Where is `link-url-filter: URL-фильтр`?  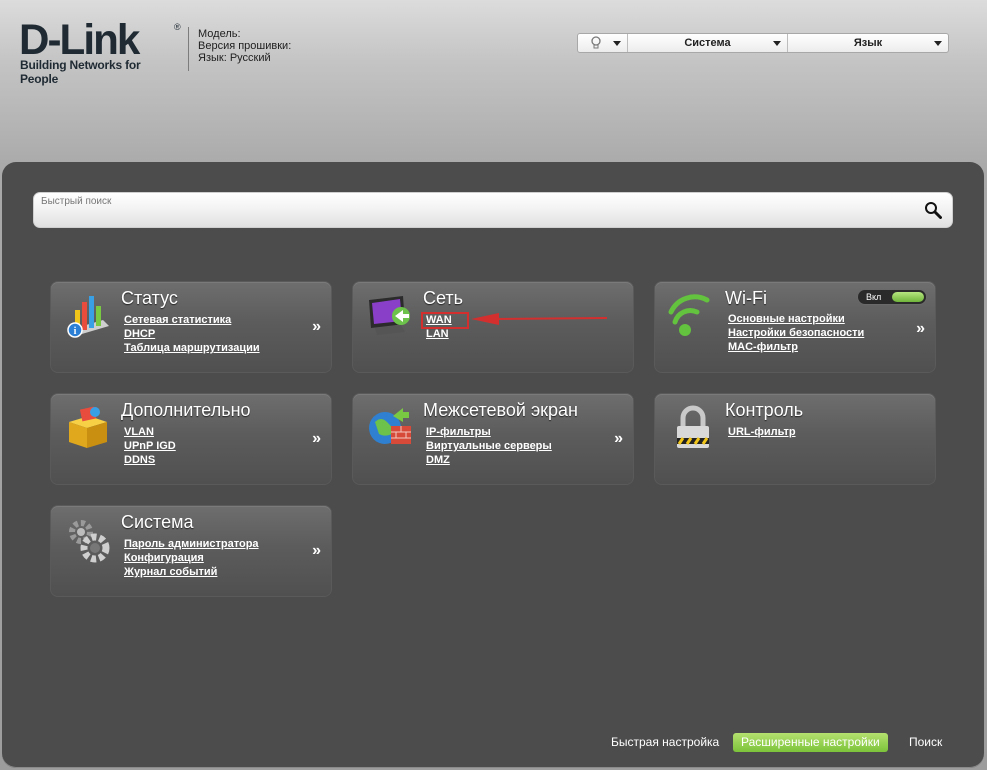
link-url-filter: URL-фильтр is located at coordinates (762, 432).